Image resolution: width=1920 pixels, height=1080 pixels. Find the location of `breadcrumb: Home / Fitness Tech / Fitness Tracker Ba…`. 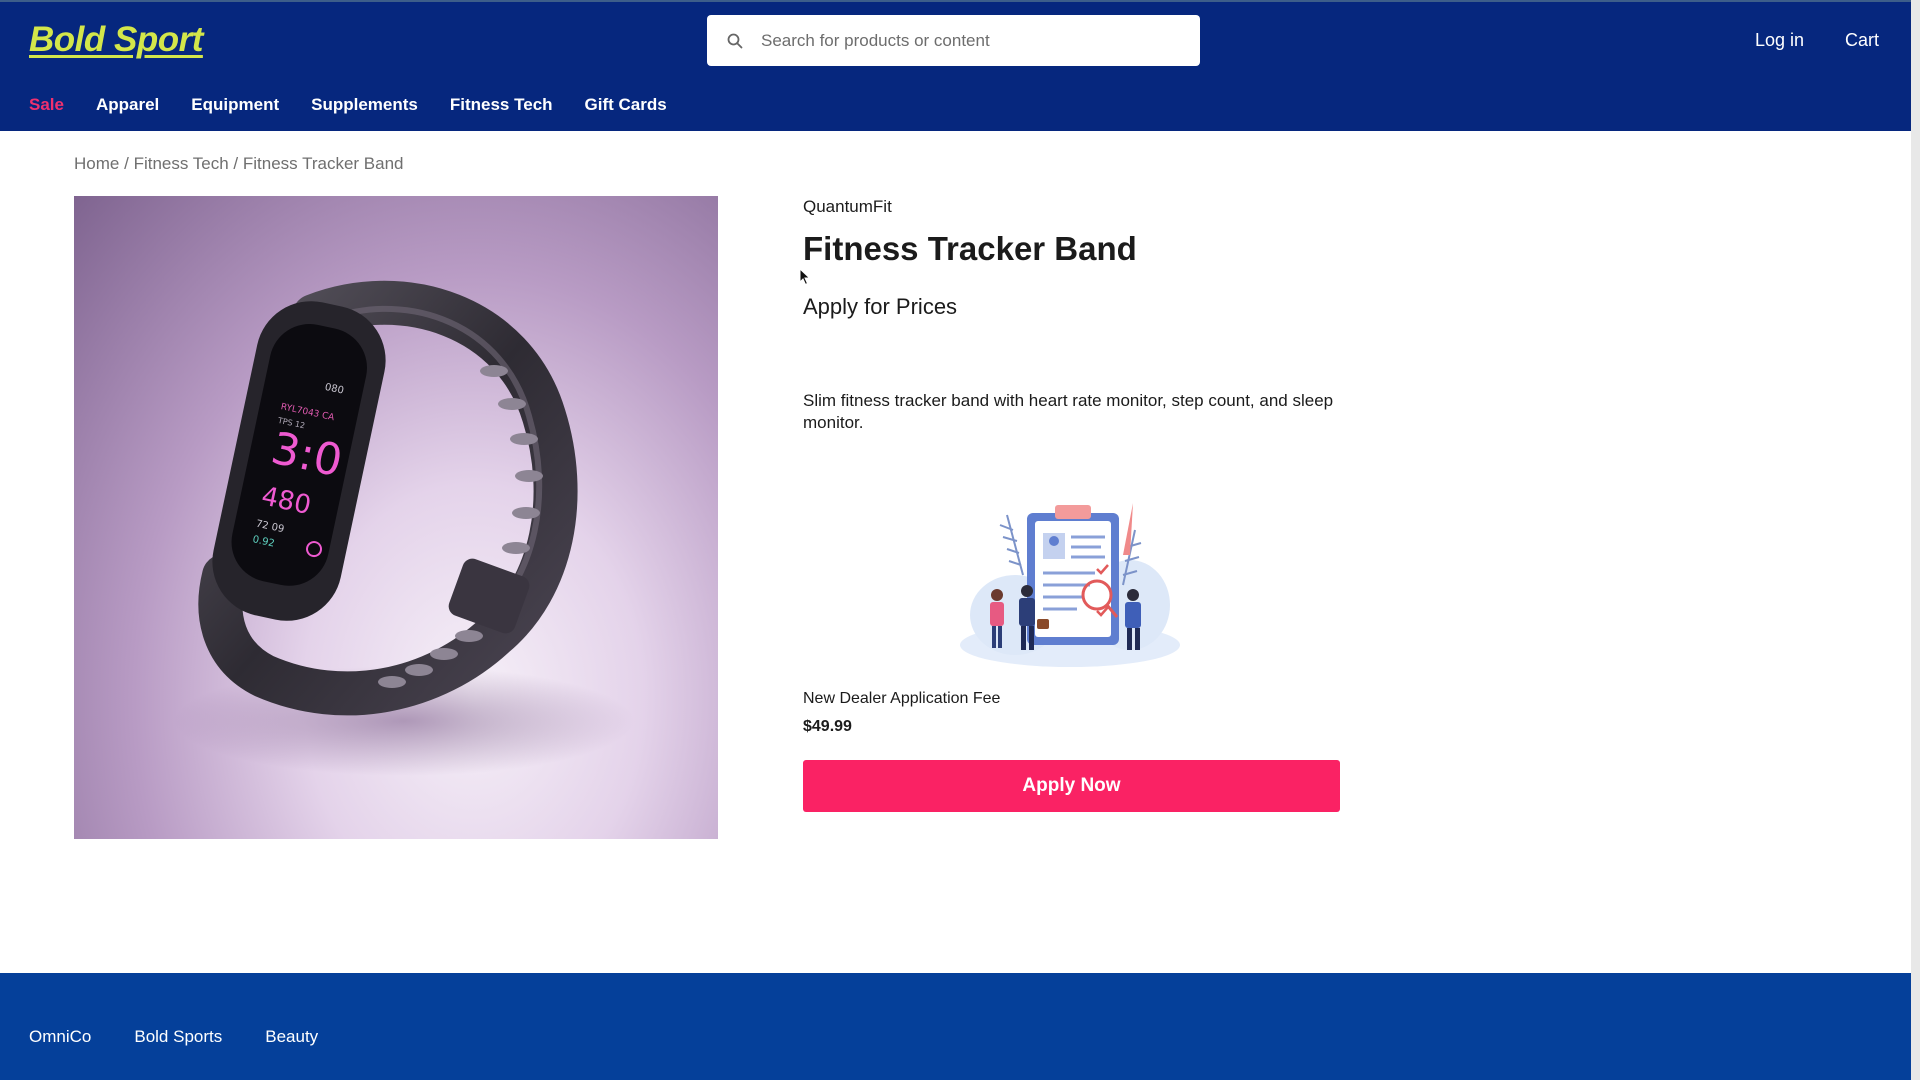

breadcrumb: Home / Fitness Tech / Fitness Tracker Ba… is located at coordinates (239, 164).